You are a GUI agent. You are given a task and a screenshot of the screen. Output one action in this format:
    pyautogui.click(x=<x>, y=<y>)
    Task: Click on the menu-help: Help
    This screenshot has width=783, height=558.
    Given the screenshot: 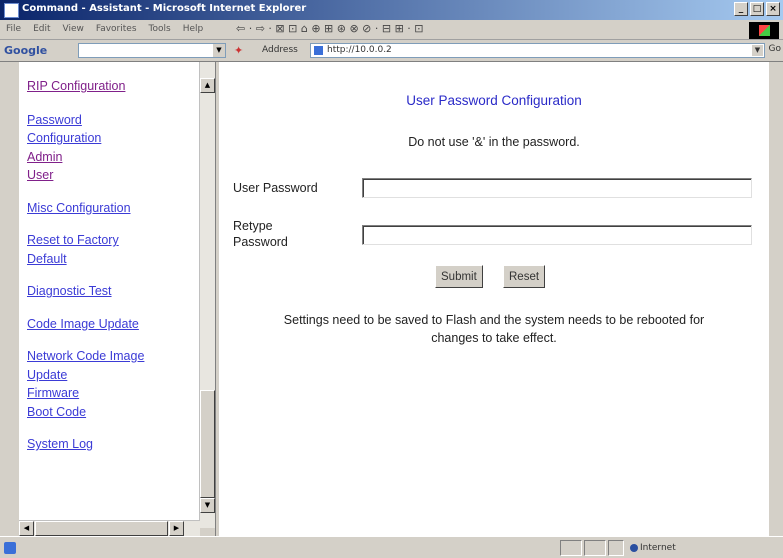 What is the action you would take?
    pyautogui.click(x=193, y=29)
    